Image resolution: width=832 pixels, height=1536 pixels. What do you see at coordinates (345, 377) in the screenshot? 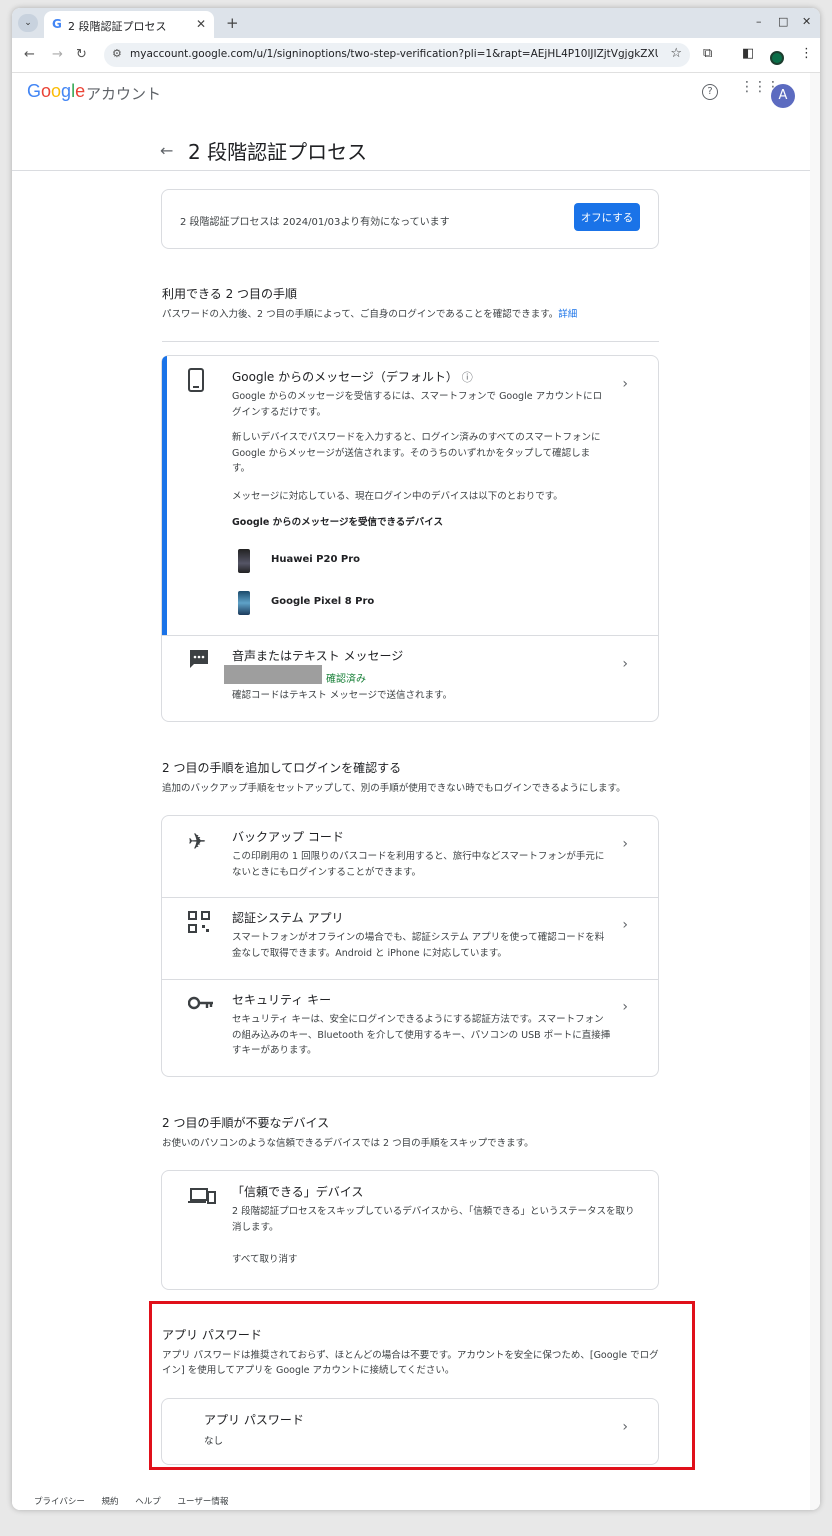
I see `google-prompt-title-text: Google からのメッセージ（デフォルト）` at bounding box center [345, 377].